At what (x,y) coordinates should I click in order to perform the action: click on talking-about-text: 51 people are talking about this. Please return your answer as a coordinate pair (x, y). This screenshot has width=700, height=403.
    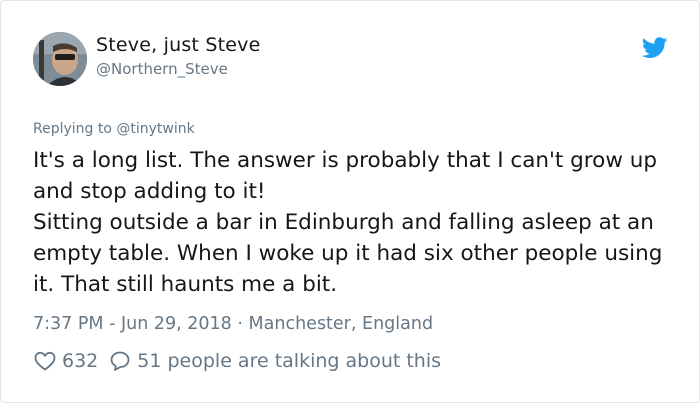
    Looking at the image, I should click on (289, 361).